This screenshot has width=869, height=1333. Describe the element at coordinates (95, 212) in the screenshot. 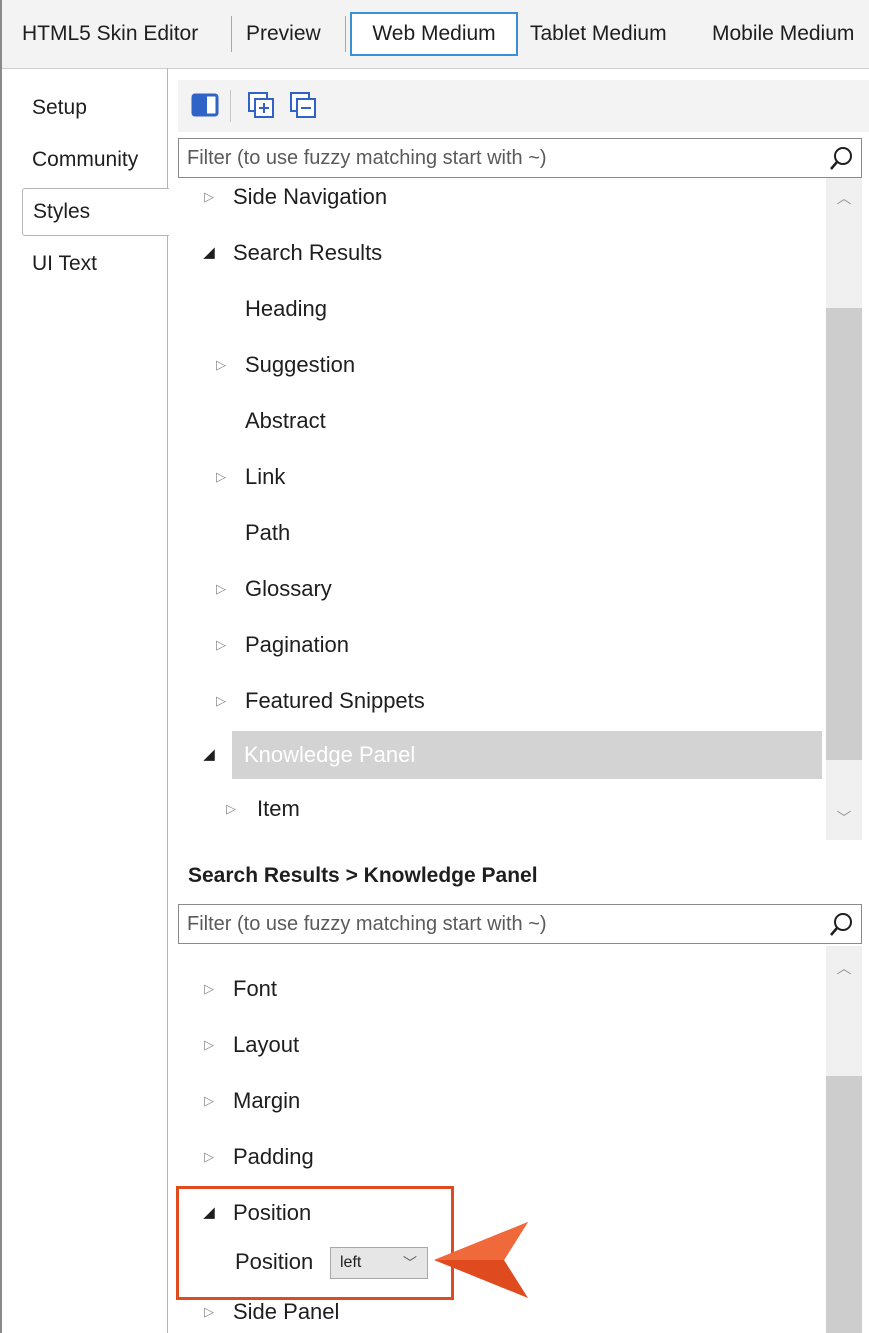

I see `side-tab-styles: Styles` at that location.